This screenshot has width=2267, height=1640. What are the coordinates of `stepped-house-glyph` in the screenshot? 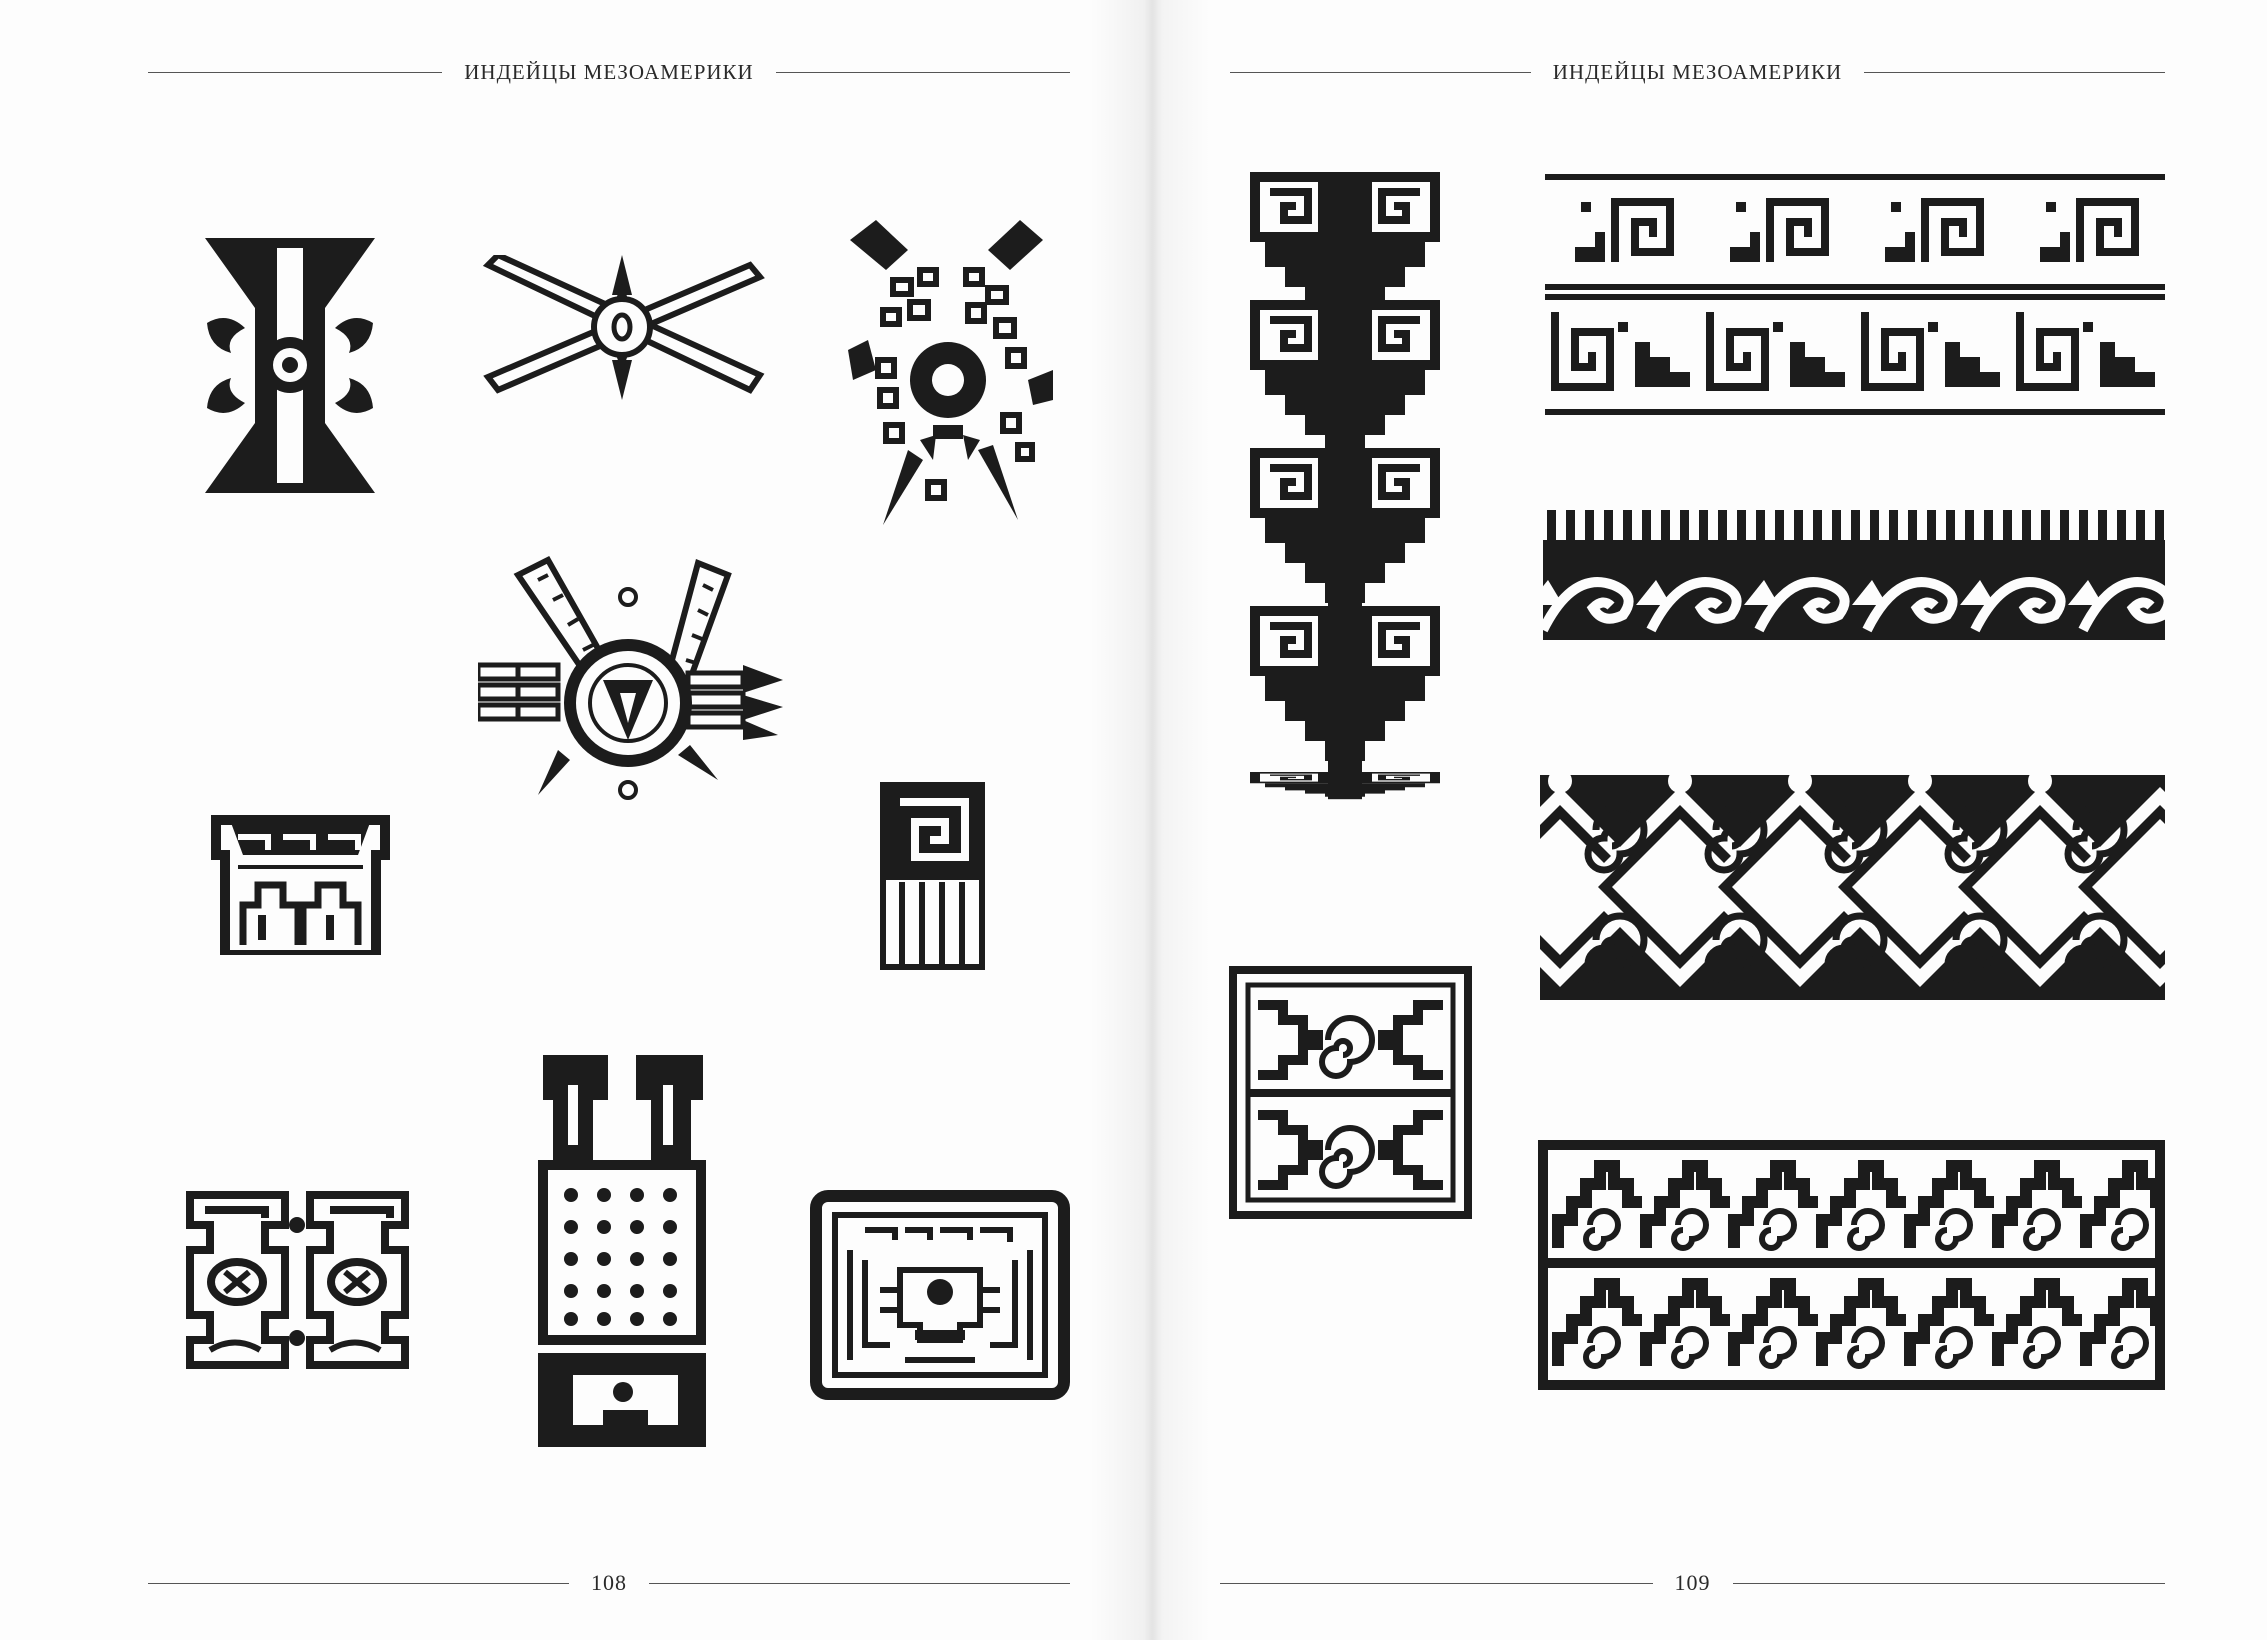 It's located at (300, 885).